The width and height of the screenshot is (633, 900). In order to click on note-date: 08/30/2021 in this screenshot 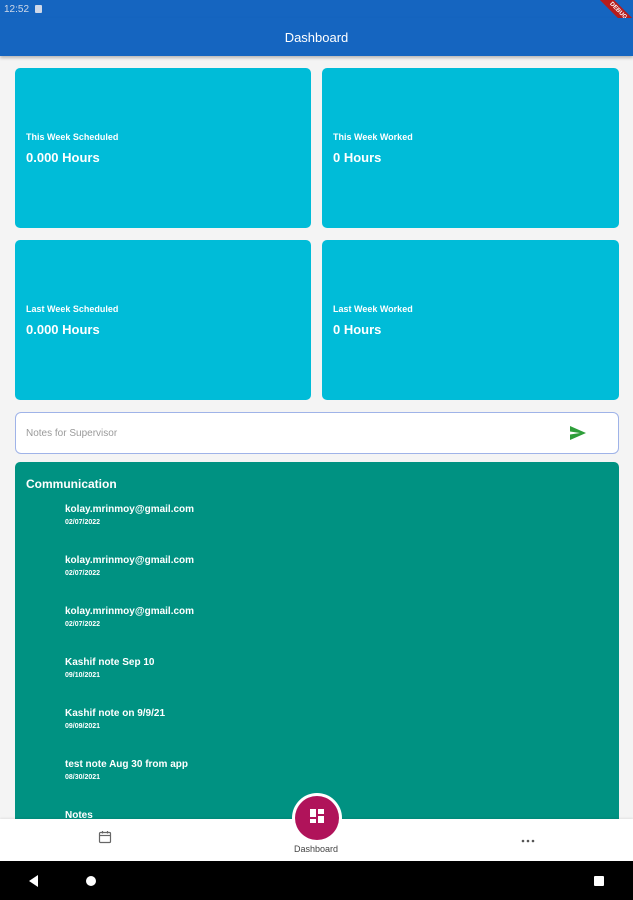, I will do `click(83, 777)`.